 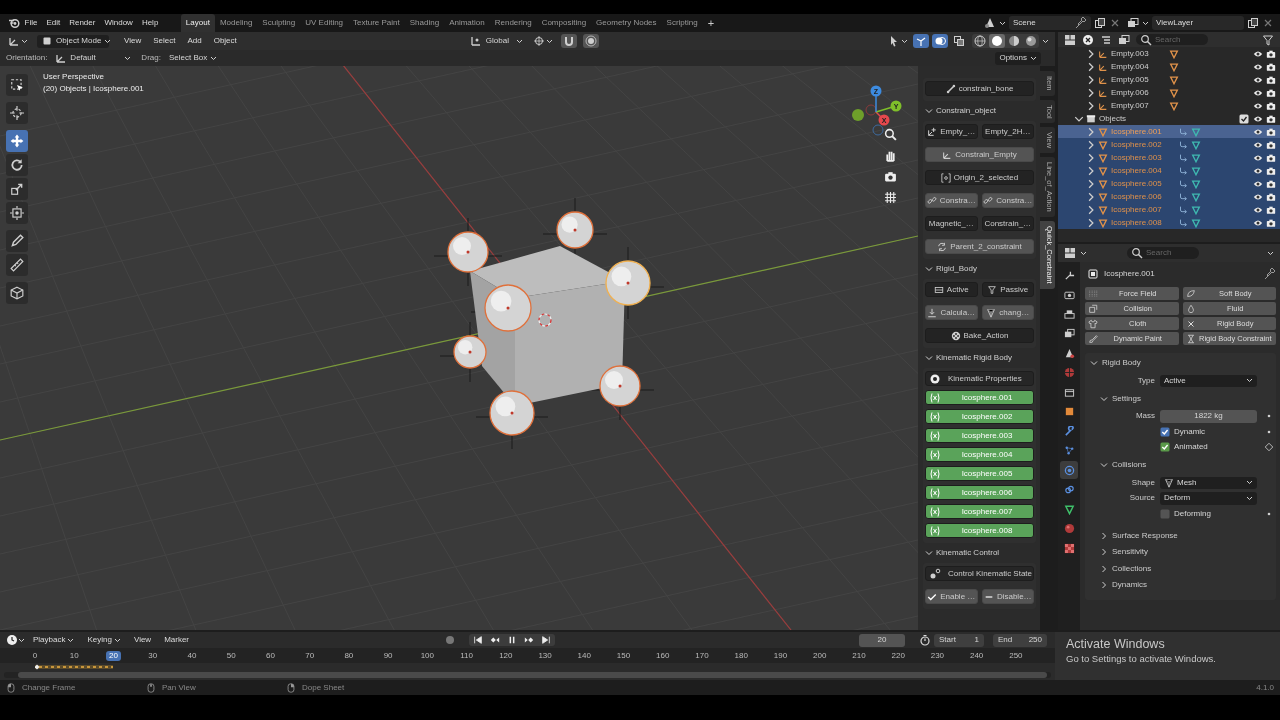 I want to click on orientation-dropdown: Default, so click(x=93, y=58).